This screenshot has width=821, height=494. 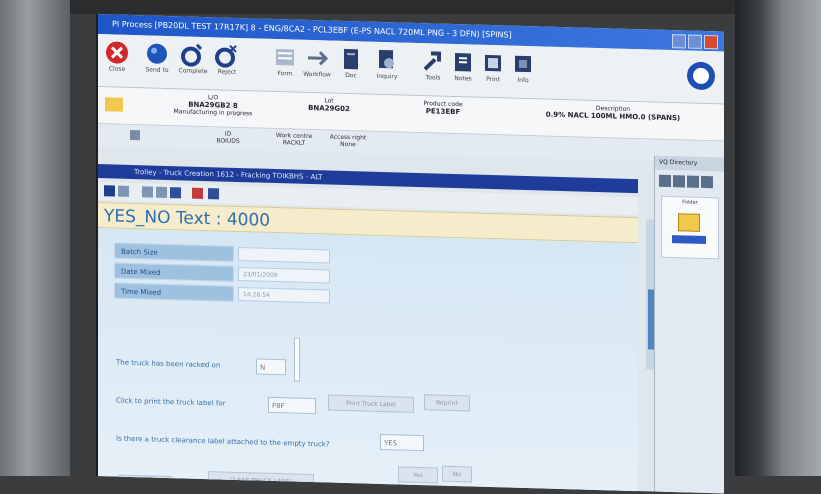 I want to click on banner-text: YES_NO Text : 4000, so click(x=187, y=218).